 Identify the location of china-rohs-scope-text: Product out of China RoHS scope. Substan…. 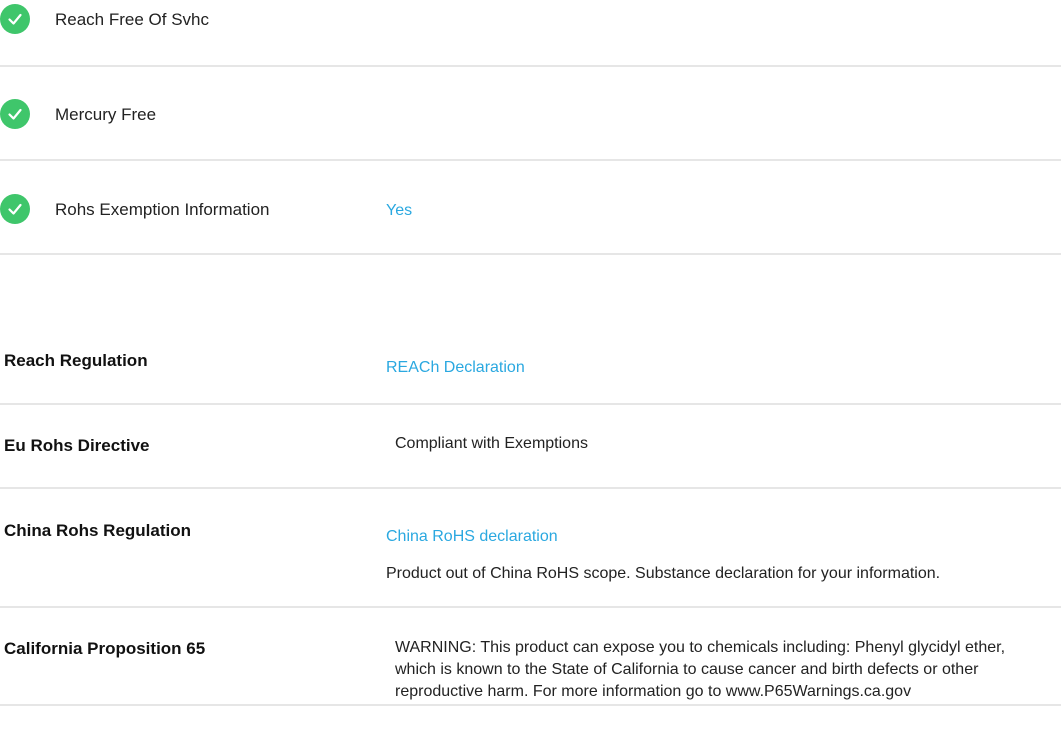
(663, 573).